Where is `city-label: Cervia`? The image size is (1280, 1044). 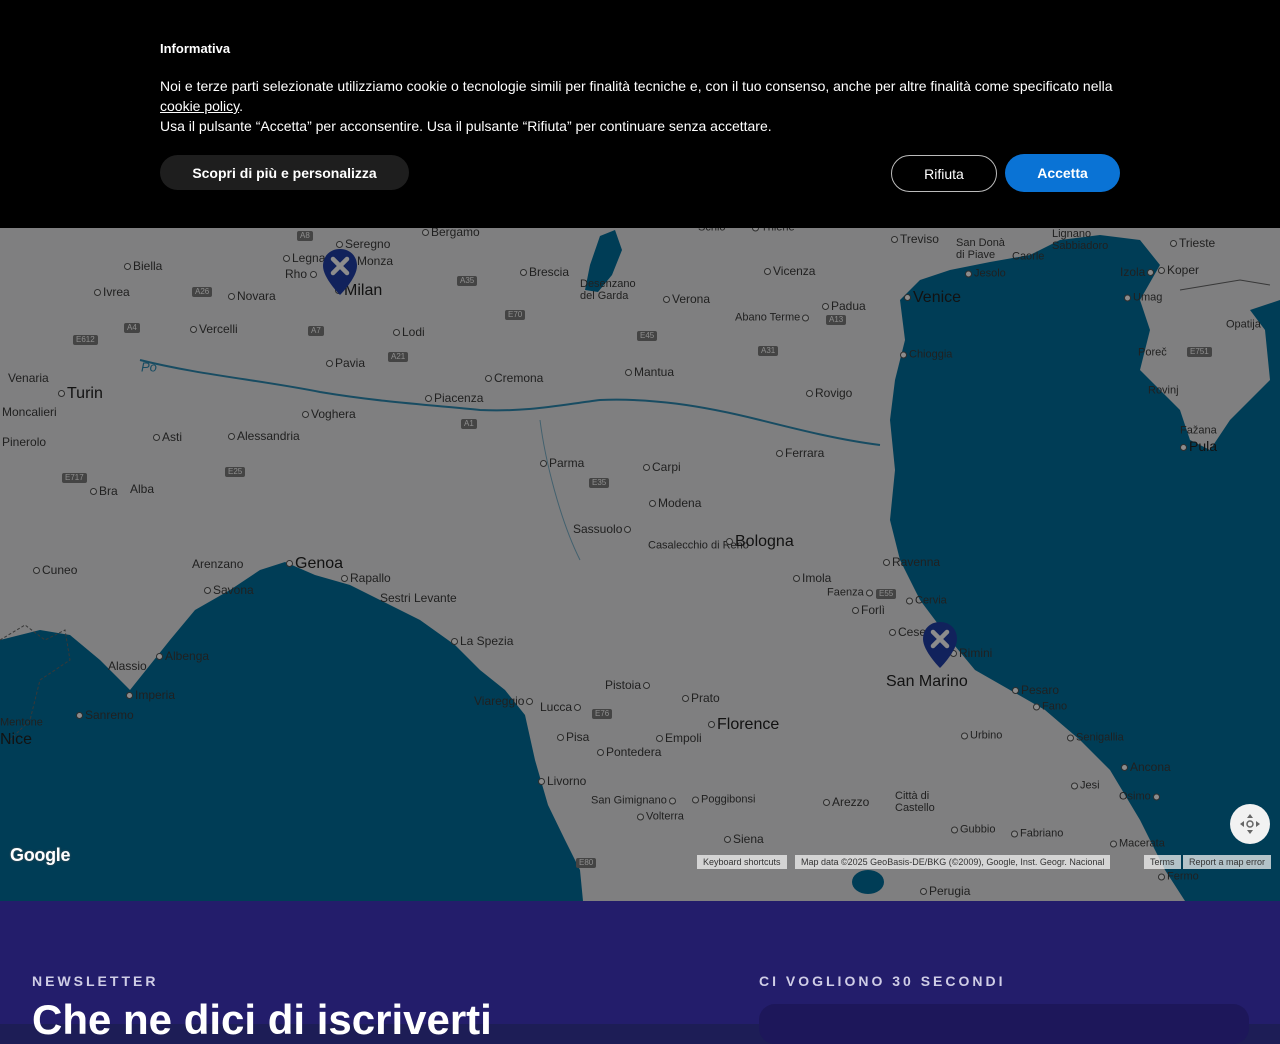
city-label: Cervia is located at coordinates (926, 601).